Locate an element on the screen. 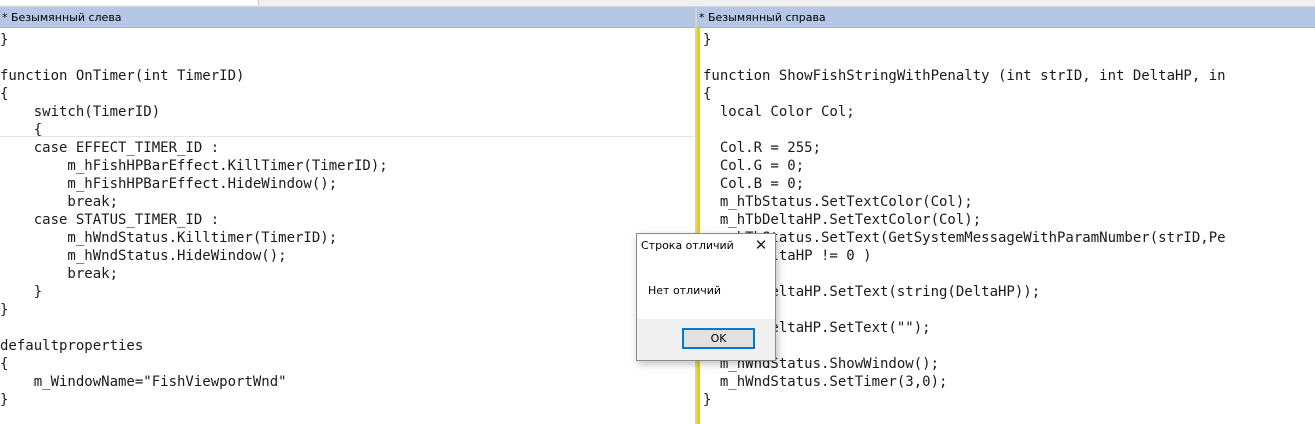 The width and height of the screenshot is (1315, 424). left-code-line: case EFFECT_TIMER_ID : is located at coordinates (110, 148).